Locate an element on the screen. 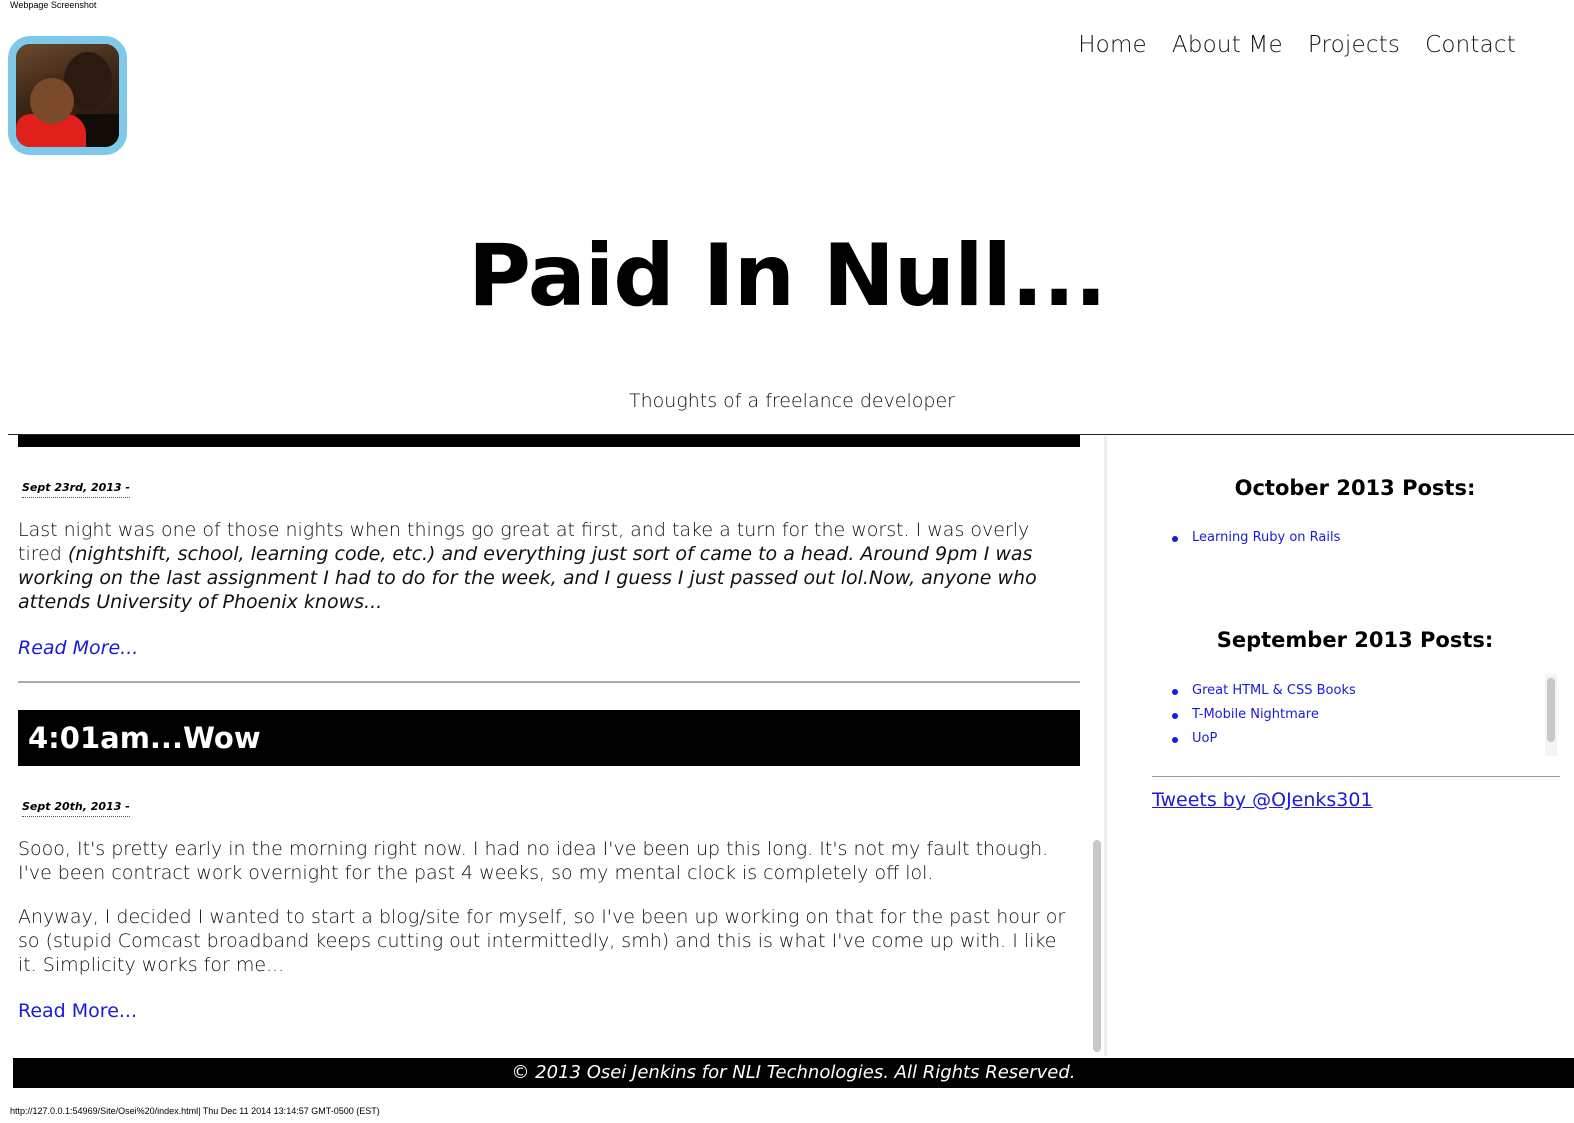 This screenshot has height=1123, width=1574. archive-list-item: UoP is located at coordinates (1263, 739).